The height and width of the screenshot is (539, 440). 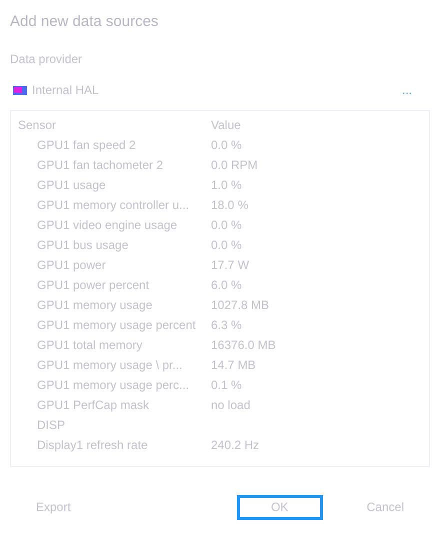 What do you see at coordinates (226, 325) in the screenshot?
I see `value-cell-text: 6.3 %` at bounding box center [226, 325].